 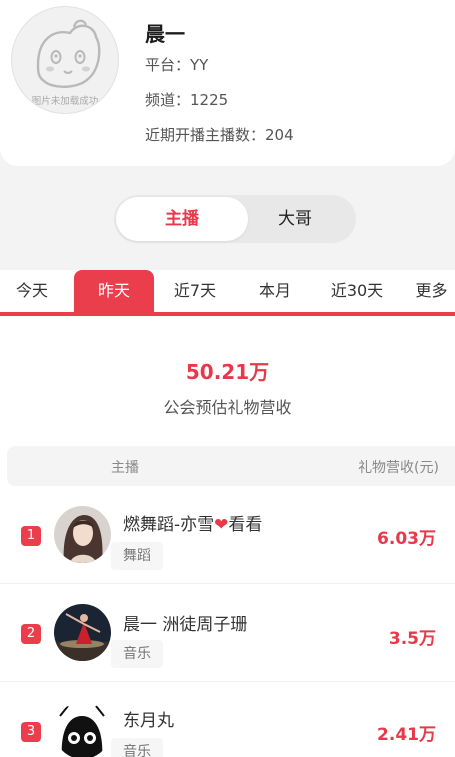 I want to click on platform-line: 平台：YY, so click(x=176, y=64).